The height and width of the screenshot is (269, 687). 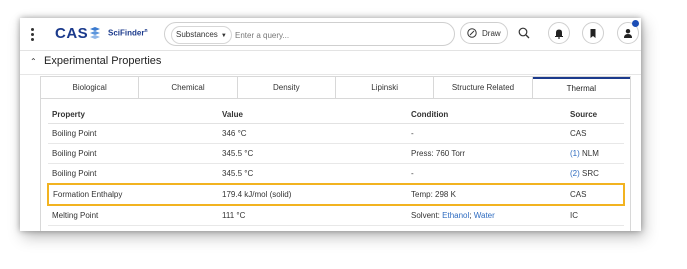 What do you see at coordinates (287, 88) in the screenshot?
I see `tab-density: Density` at bounding box center [287, 88].